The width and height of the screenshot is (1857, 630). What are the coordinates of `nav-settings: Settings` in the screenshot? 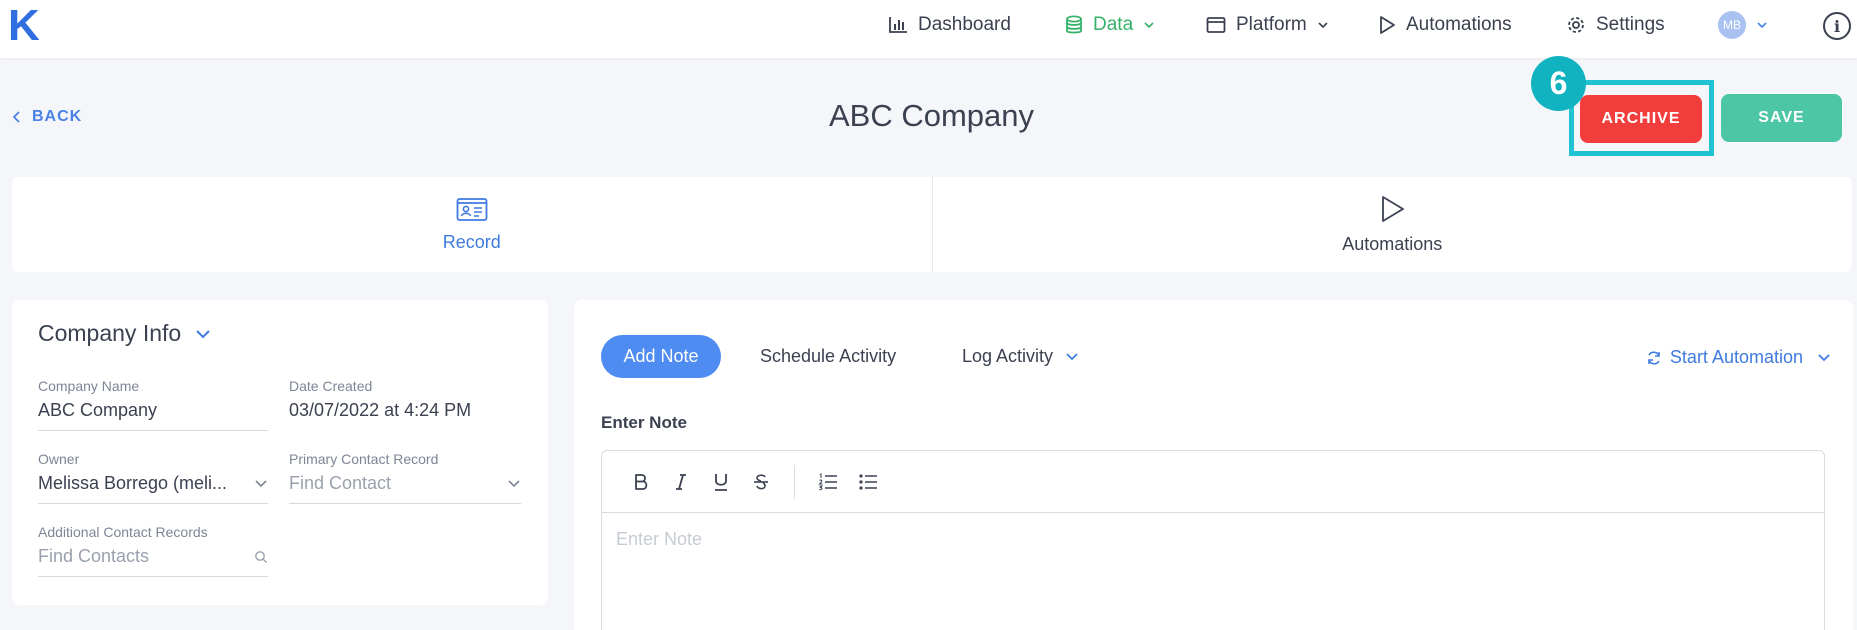 It's located at (1615, 25).